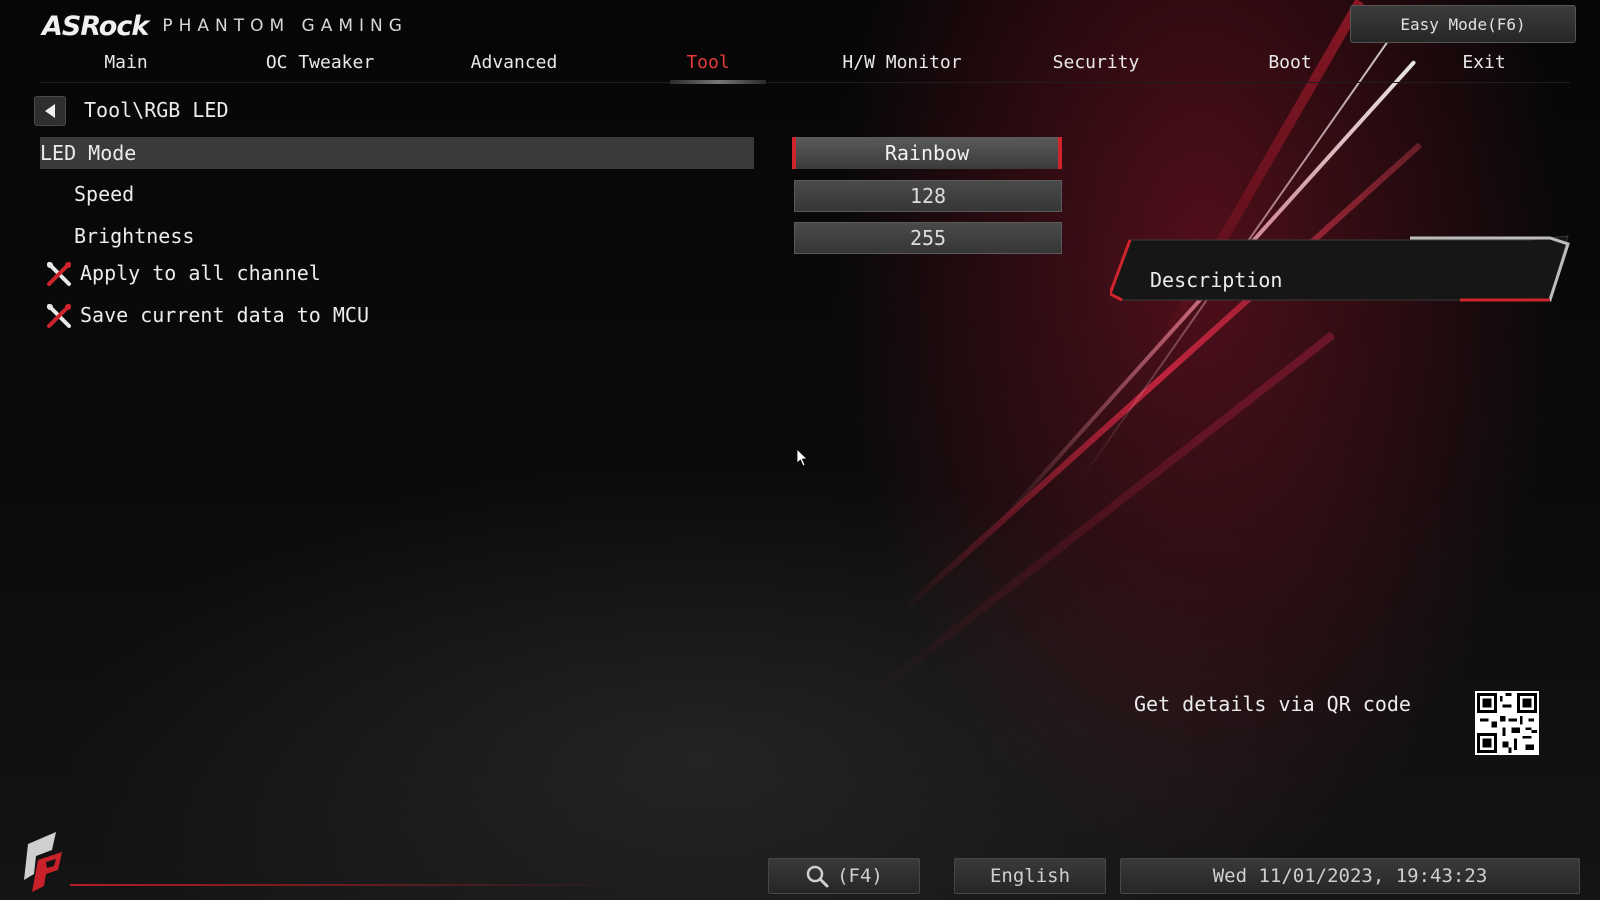  What do you see at coordinates (817, 876) in the screenshot?
I see `search-icon` at bounding box center [817, 876].